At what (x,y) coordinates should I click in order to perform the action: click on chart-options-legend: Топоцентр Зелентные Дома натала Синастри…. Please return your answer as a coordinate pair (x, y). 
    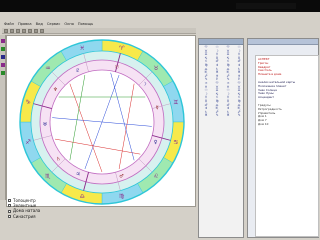
    Looking at the image, I should click on (48, 208).